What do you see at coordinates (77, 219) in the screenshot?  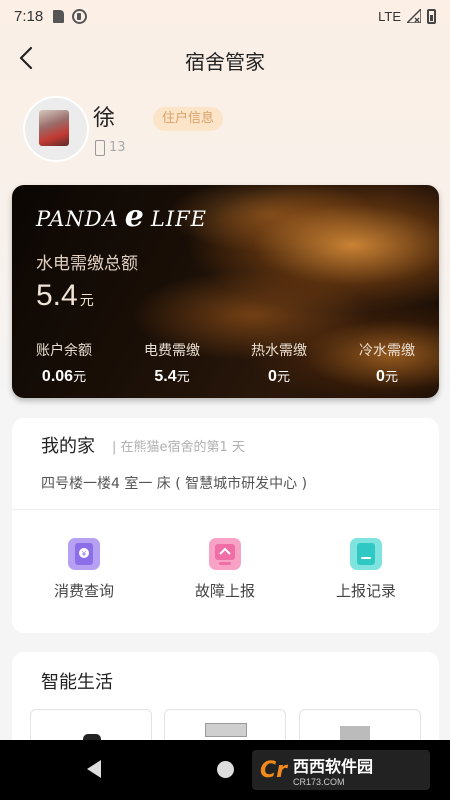 I see `logo-text-left: PANDA` at bounding box center [77, 219].